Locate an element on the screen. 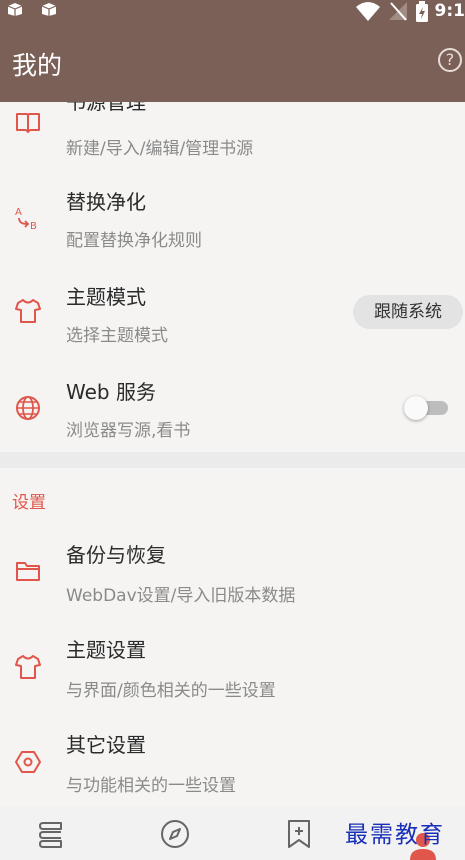 The image size is (465, 860). watermark-logo: 最需教育 is located at coordinates (395, 835).